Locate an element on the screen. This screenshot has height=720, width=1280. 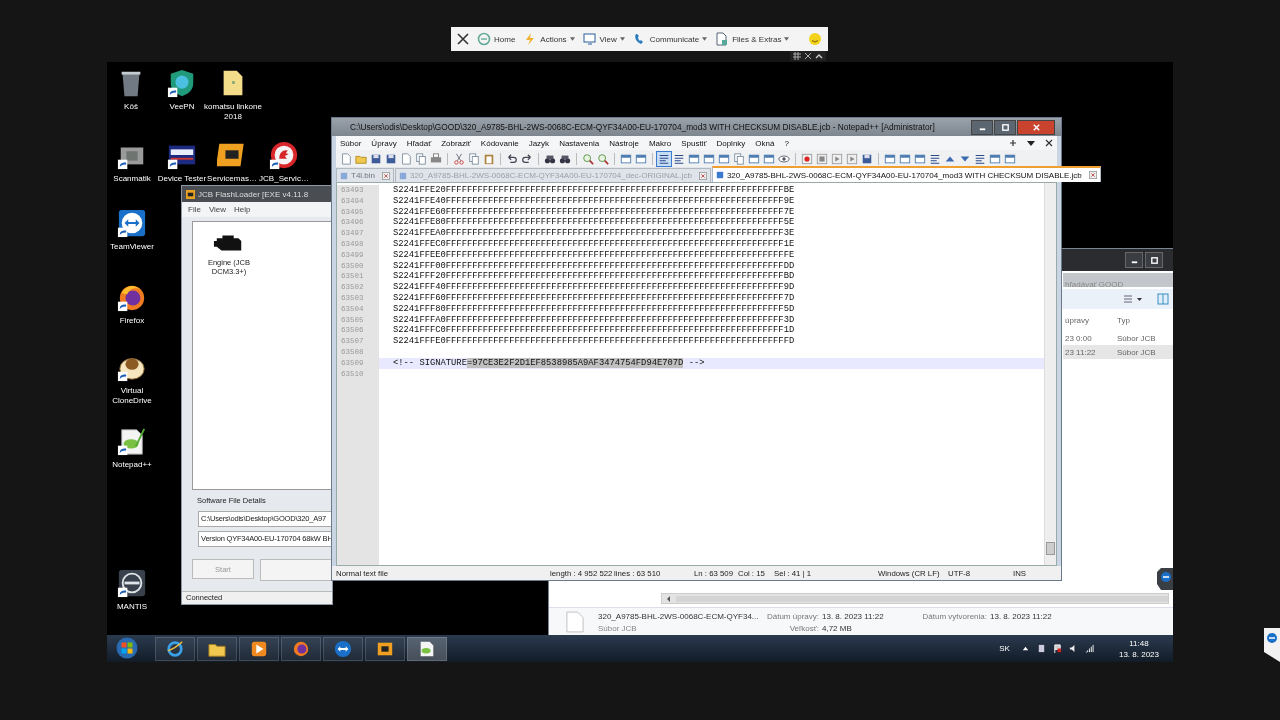
code-line: S2241FFF20FFFFFFFFFFFFFFFFFFFFFFFFFFFFFFFFFFFFFFFFFFFFFFFFFFFFFFFFFFFFFFFFBD is located at coordinates (594, 277).